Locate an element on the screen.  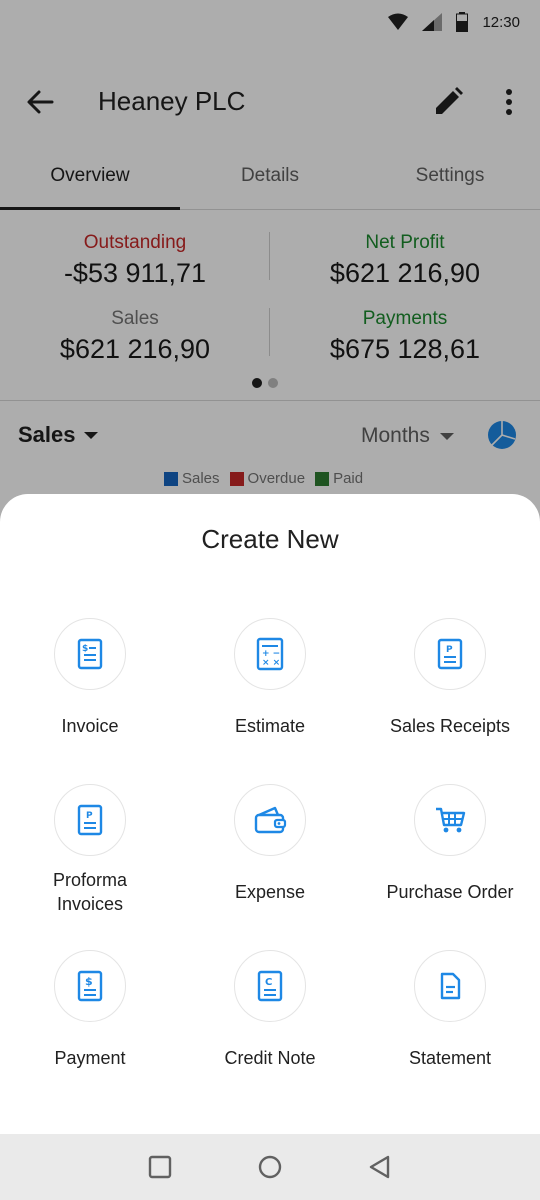
create-sales-receipt-button: P Sales Receipts is located at coordinates (450, 678).